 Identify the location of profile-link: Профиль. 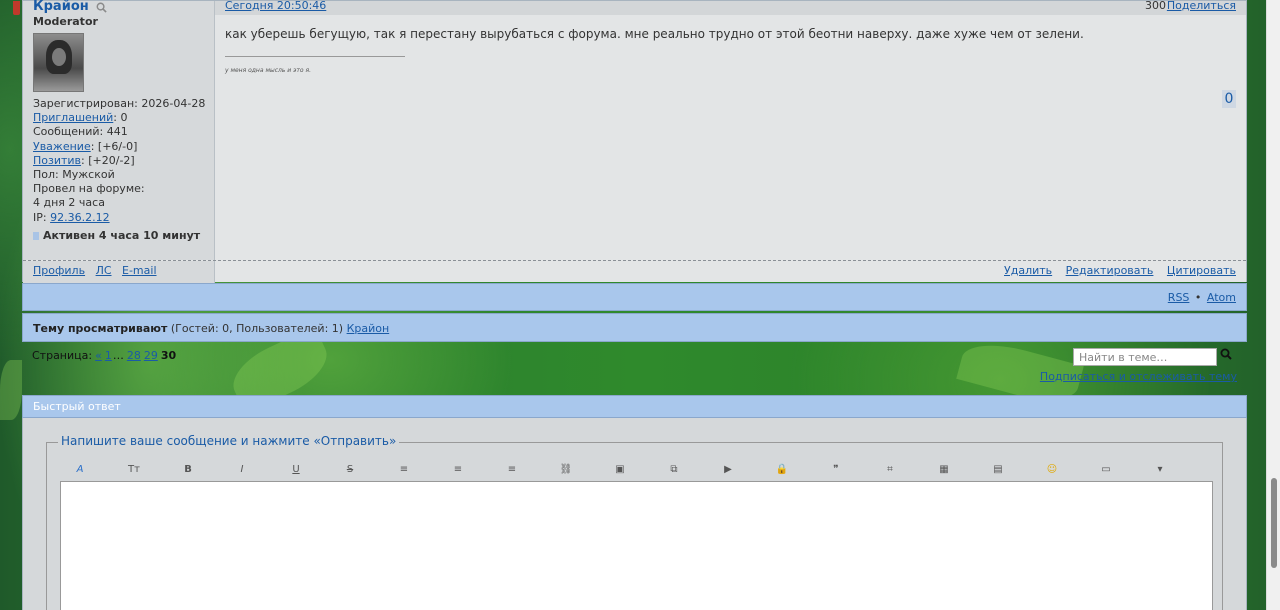
(59, 270).